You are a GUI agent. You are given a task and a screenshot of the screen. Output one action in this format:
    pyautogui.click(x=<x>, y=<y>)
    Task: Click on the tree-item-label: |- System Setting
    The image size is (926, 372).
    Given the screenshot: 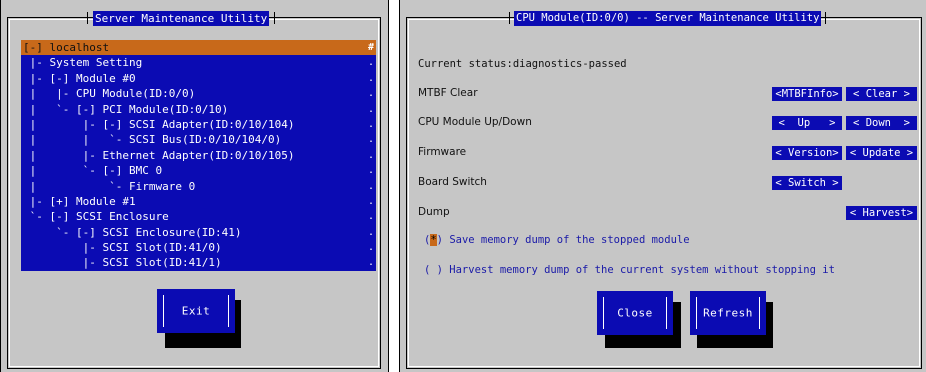 What is the action you would take?
    pyautogui.click(x=83, y=63)
    